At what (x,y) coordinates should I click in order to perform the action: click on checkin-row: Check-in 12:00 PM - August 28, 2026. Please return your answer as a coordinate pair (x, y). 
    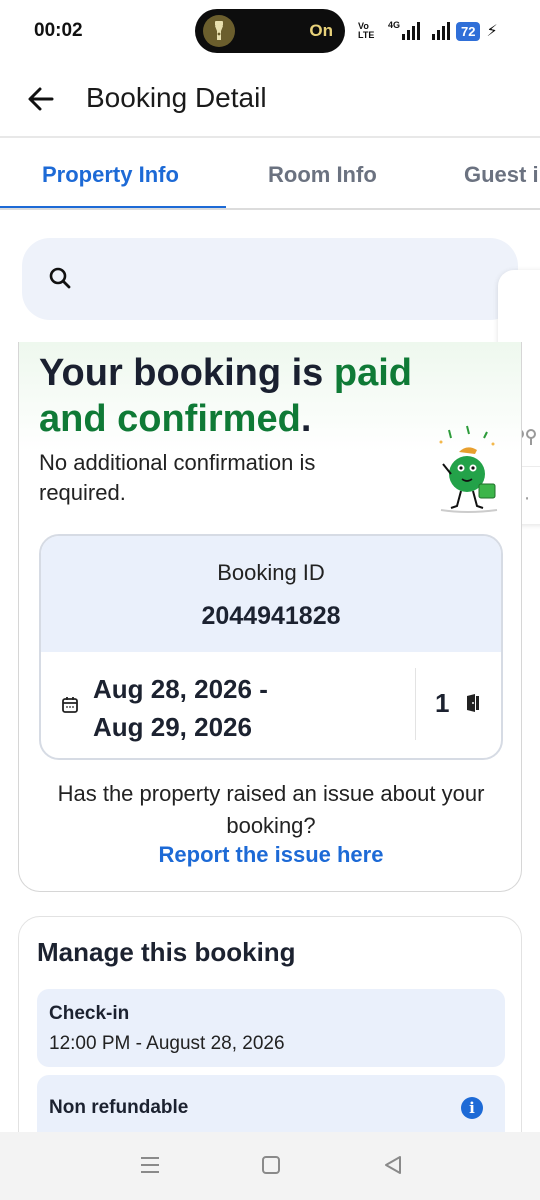
    Looking at the image, I should click on (271, 1028).